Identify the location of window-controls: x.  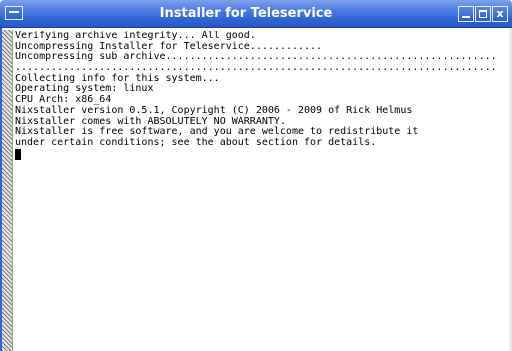
(483, 14).